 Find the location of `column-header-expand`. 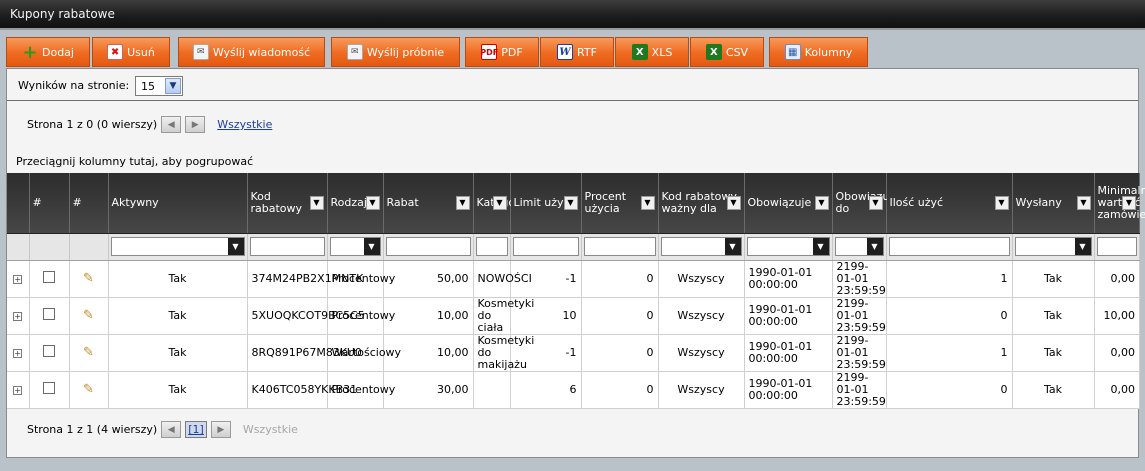

column-header-expand is located at coordinates (18, 203).